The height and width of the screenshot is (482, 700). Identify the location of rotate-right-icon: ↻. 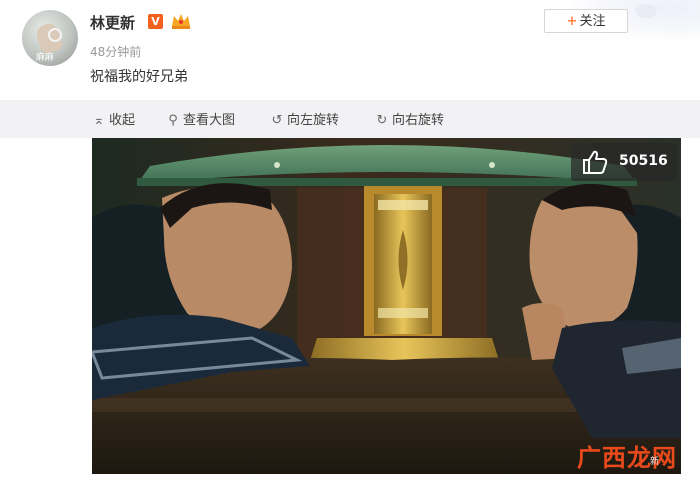
(382, 120).